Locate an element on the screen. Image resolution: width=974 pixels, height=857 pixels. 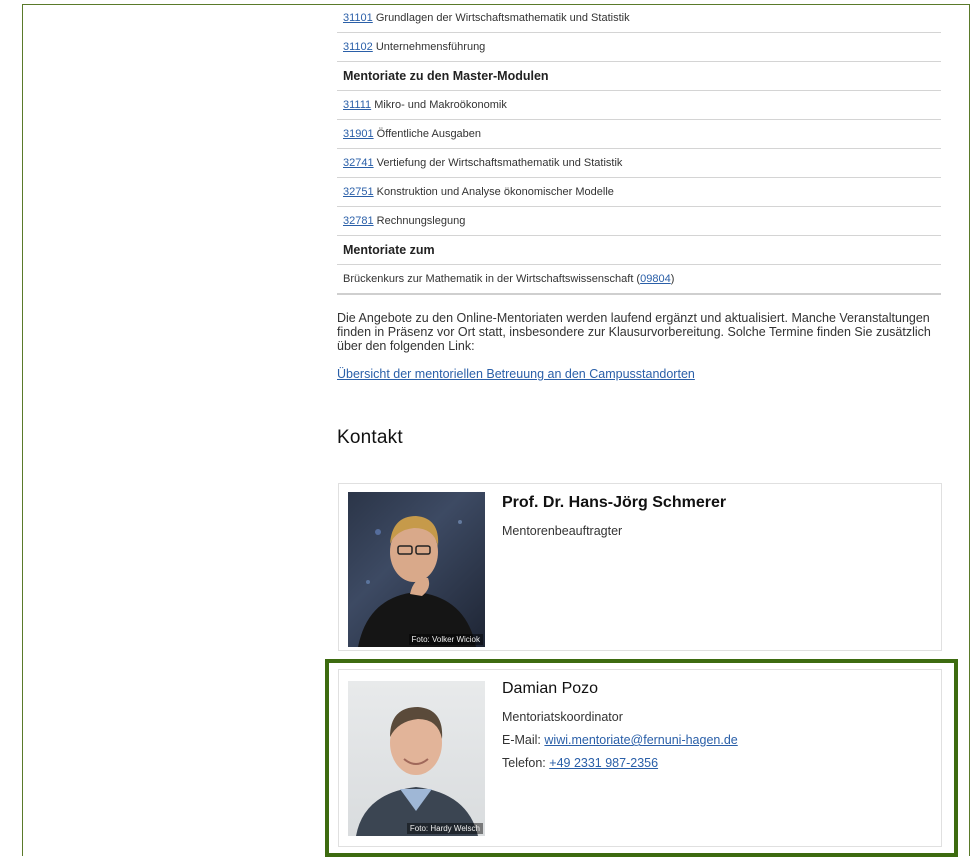
module-link: 32751 is located at coordinates (358, 192).